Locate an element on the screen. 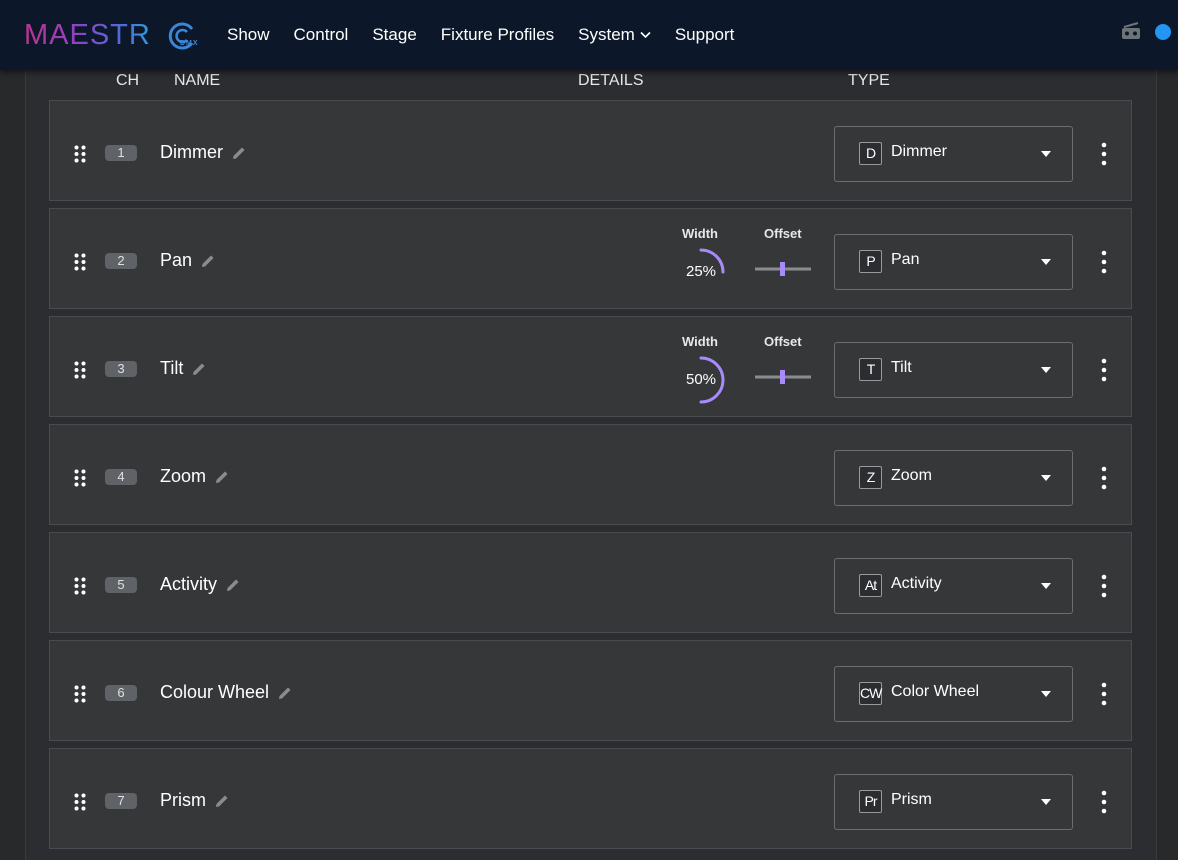 Image resolution: width=1178 pixels, height=860 pixels. width-value: 25% is located at coordinates (701, 271).